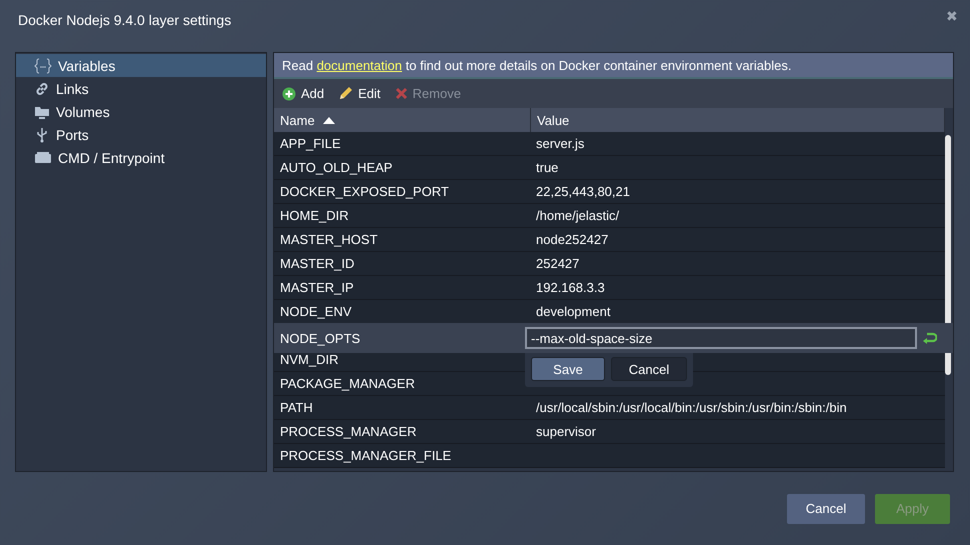 The image size is (970, 545). What do you see at coordinates (320, 338) in the screenshot?
I see `variable-name: NODE_OPTS` at bounding box center [320, 338].